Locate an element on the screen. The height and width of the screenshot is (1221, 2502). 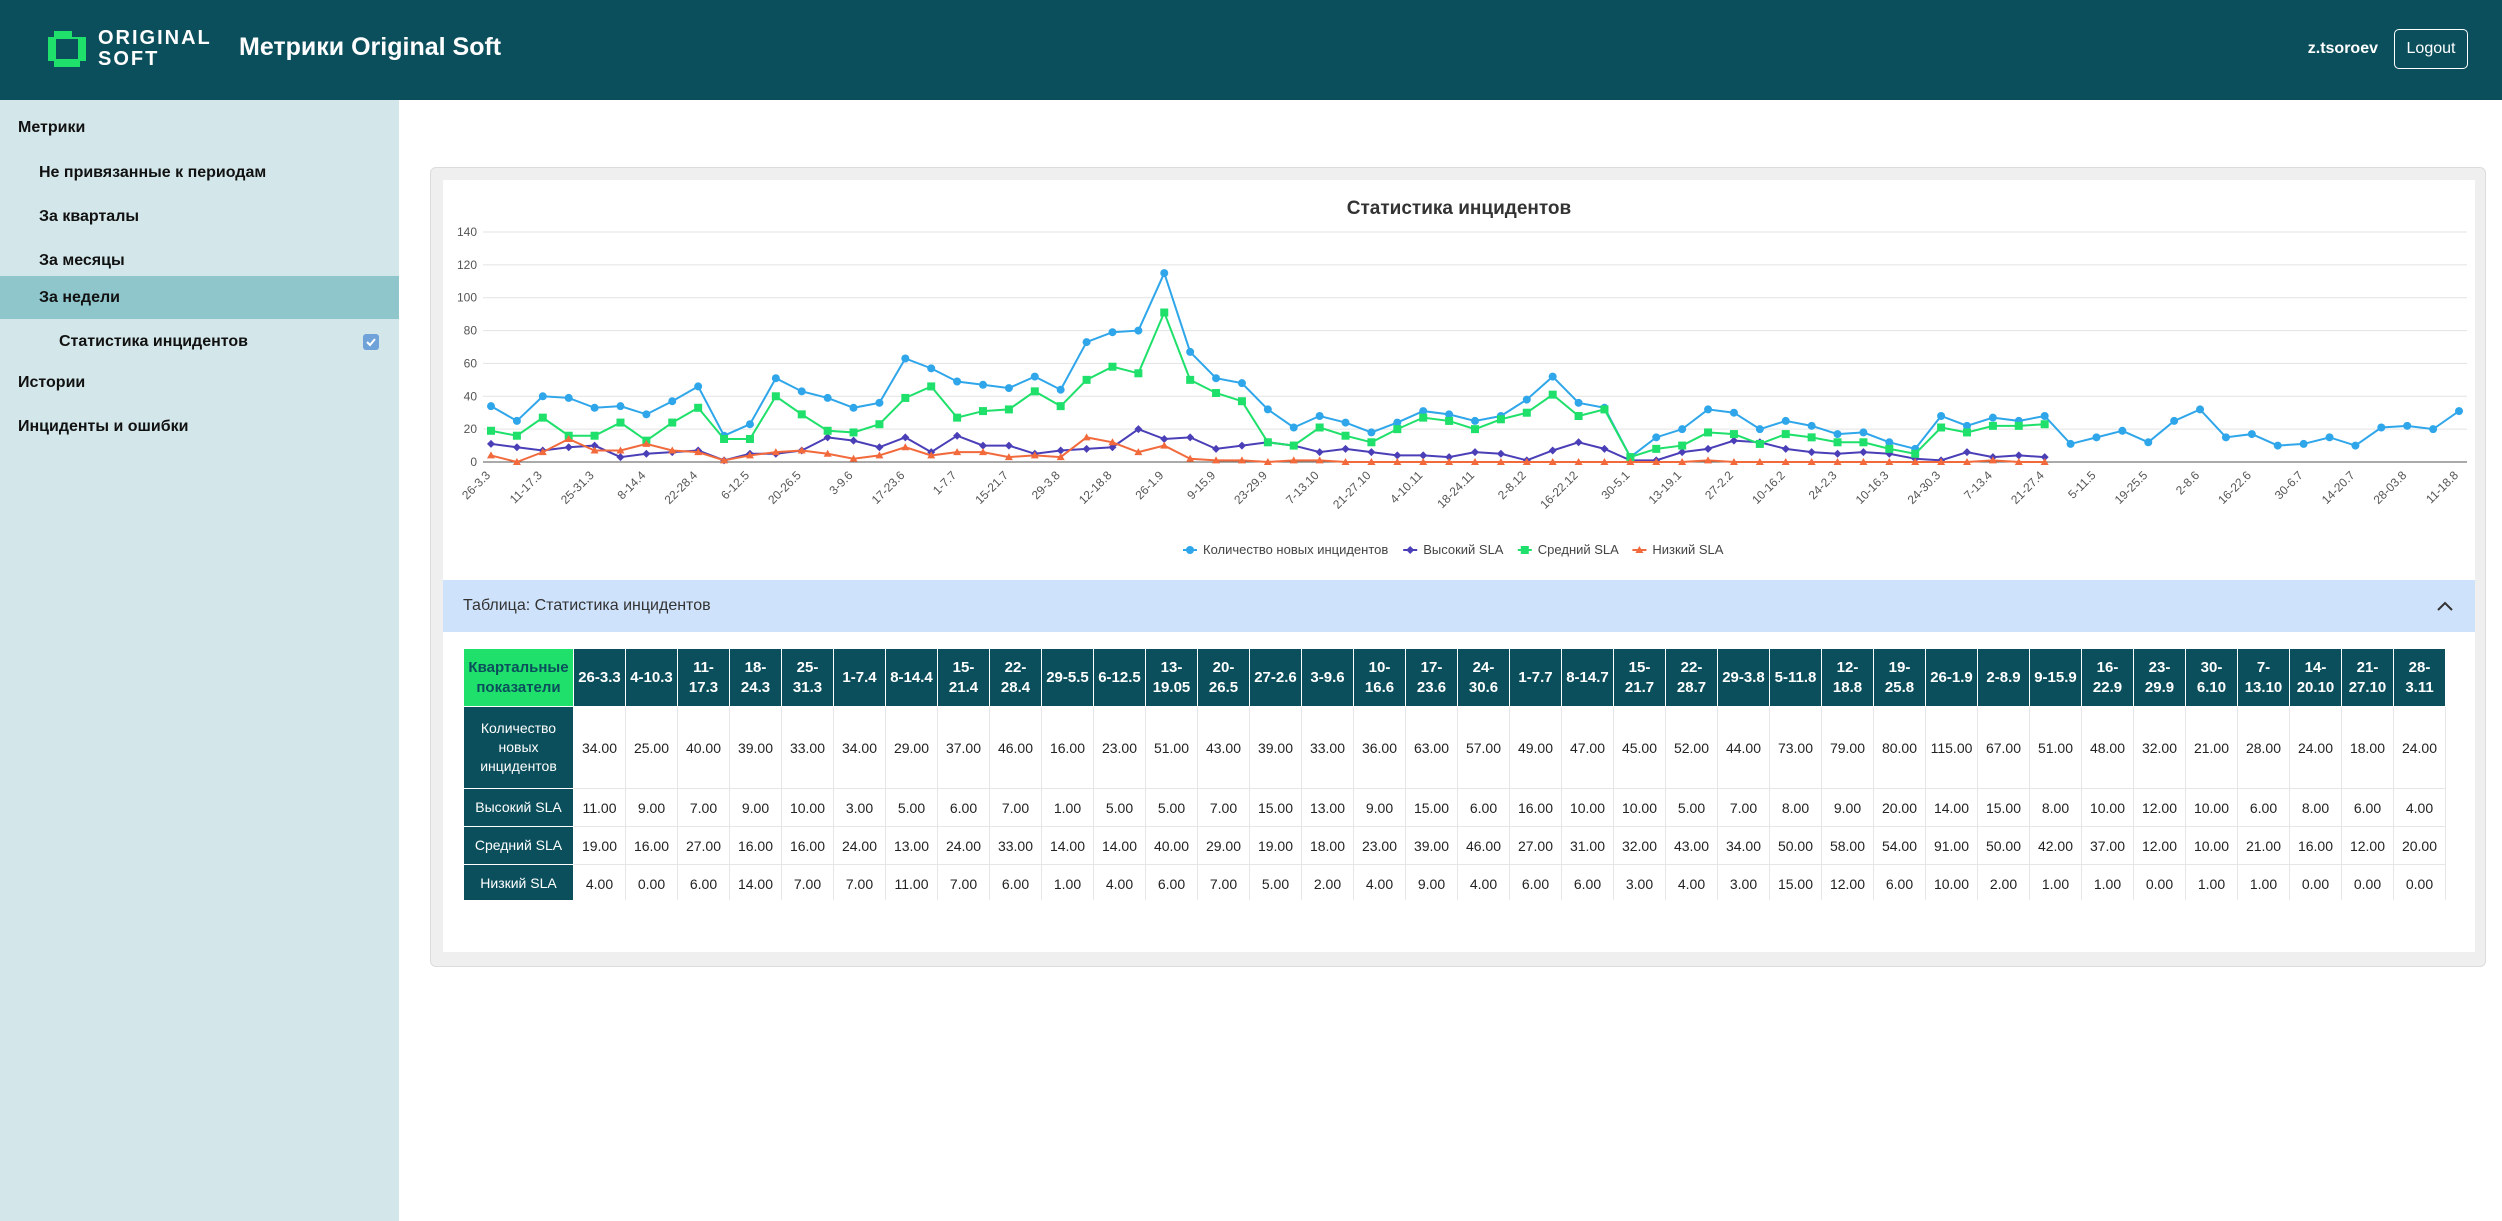
sidebar-item-weeks: За недели is located at coordinates (199, 297).